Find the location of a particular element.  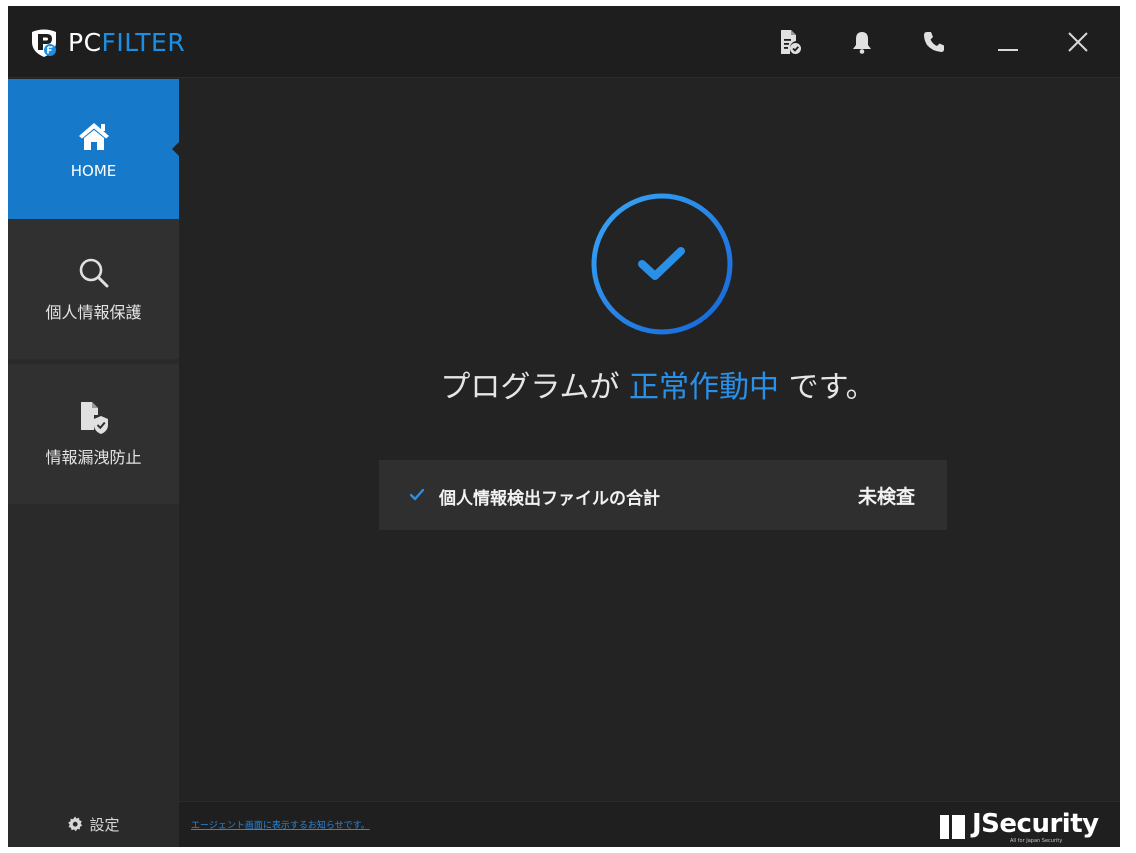

report-button is located at coordinates (790, 42).